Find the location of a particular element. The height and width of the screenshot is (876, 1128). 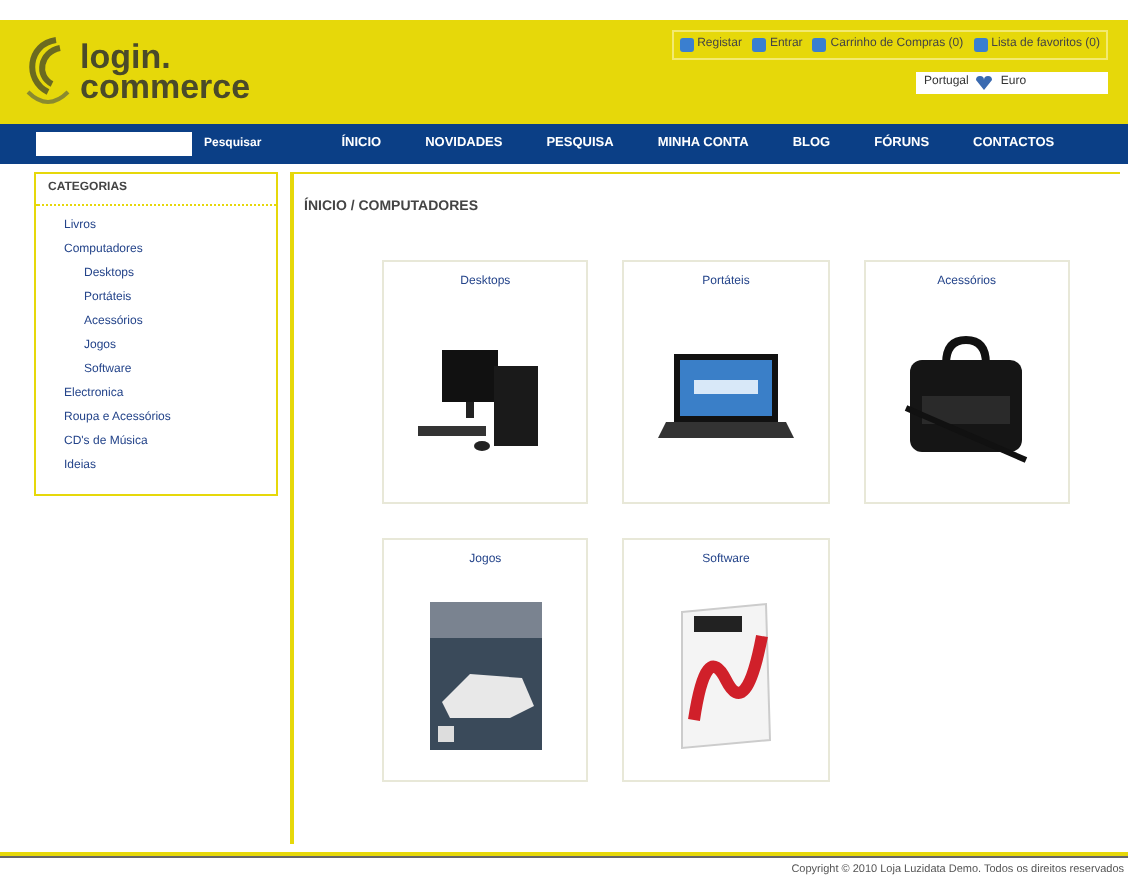

logo-text: commerce is located at coordinates (165, 87).